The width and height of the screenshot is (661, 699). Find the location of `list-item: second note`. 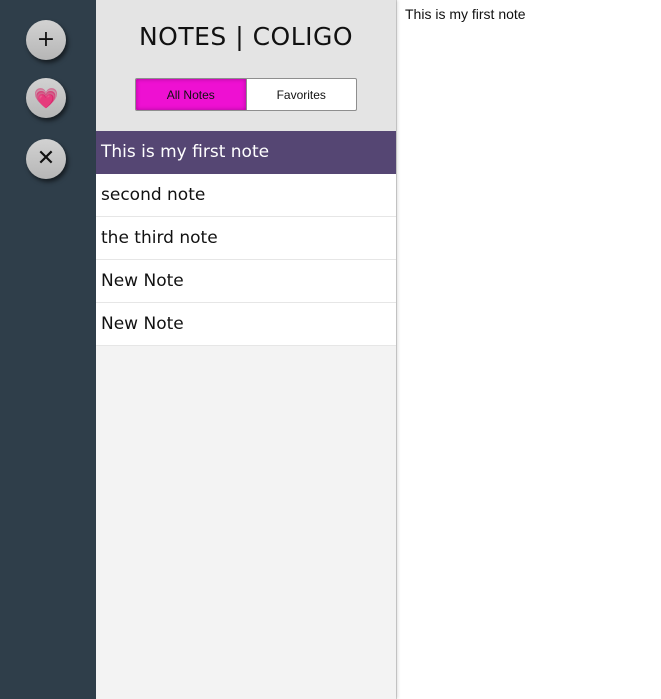

list-item: second note is located at coordinates (246, 195).